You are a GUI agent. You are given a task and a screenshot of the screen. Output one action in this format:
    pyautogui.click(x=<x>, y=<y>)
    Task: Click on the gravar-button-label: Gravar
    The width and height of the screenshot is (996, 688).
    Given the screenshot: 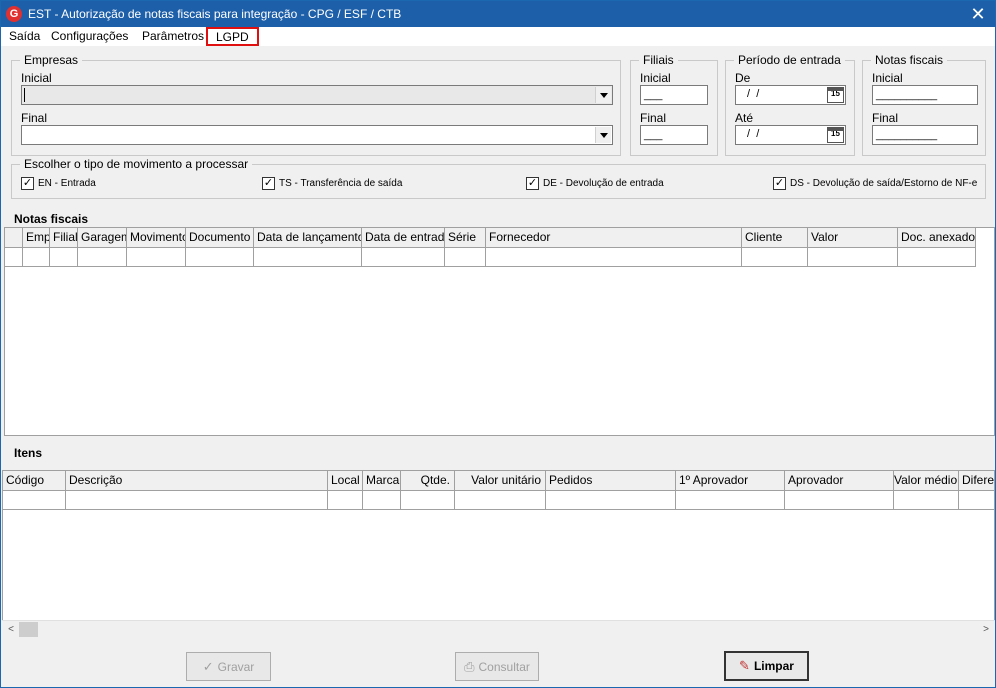 What is the action you would take?
    pyautogui.click(x=236, y=667)
    